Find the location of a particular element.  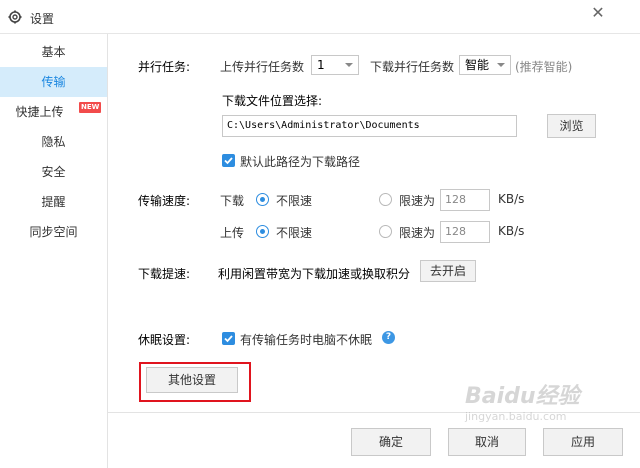

enable-acceleration-button: 去开启 is located at coordinates (448, 271).